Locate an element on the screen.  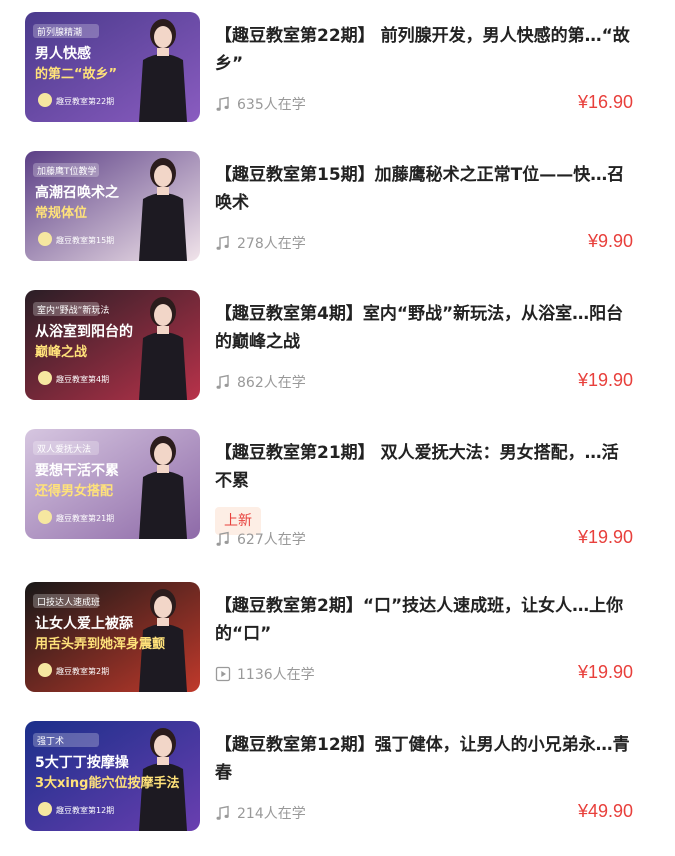
learner-count-text: 627人在学 is located at coordinates (271, 540).